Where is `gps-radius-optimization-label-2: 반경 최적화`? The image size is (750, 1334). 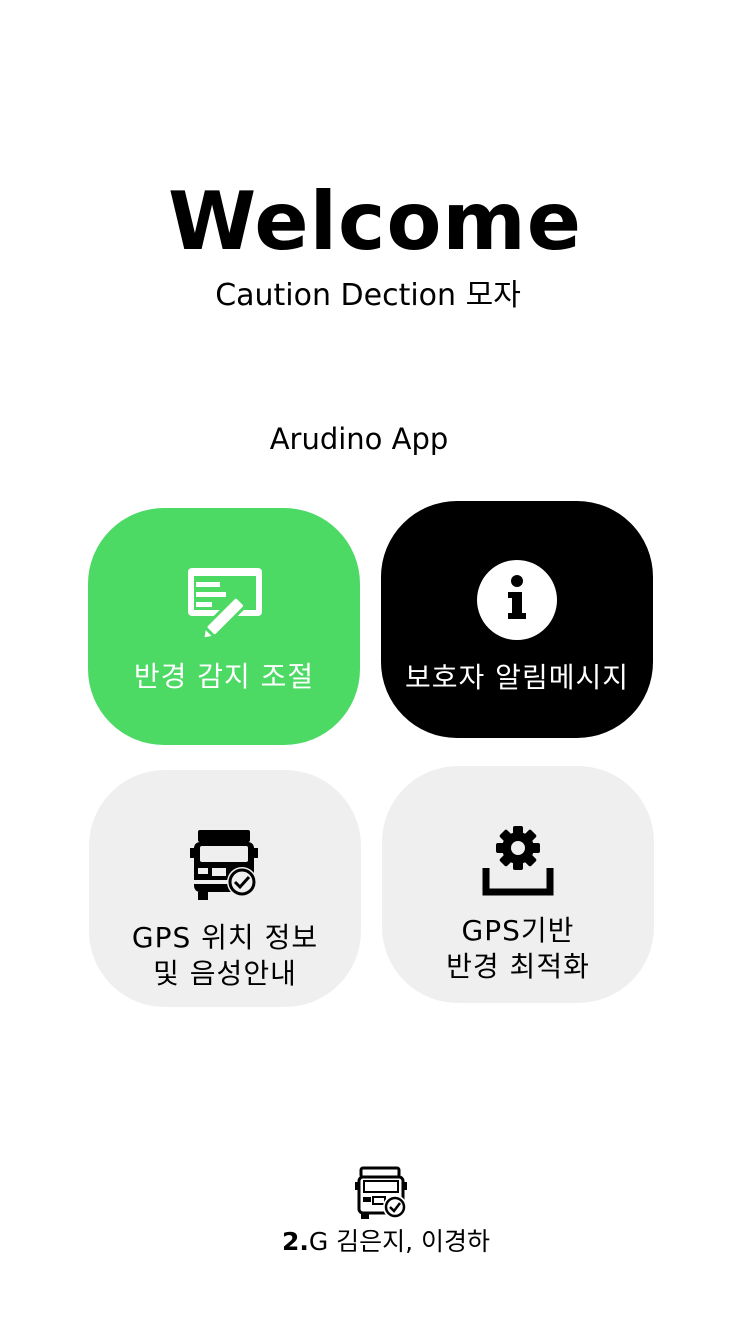 gps-radius-optimization-label-2: 반경 최적화 is located at coordinates (518, 966).